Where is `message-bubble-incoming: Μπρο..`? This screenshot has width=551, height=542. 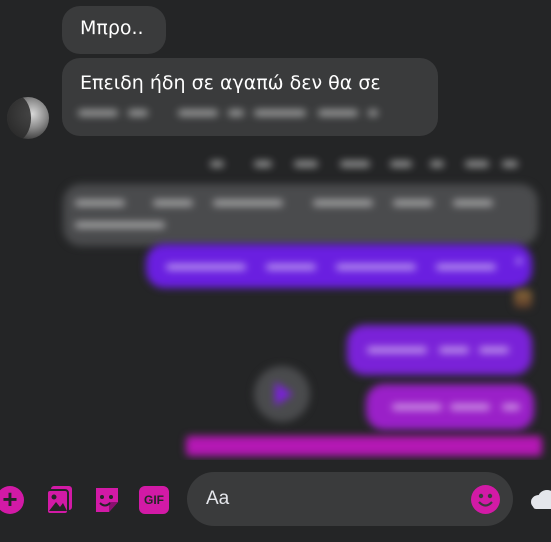
message-bubble-incoming: Μπρο.. is located at coordinates (114, 30).